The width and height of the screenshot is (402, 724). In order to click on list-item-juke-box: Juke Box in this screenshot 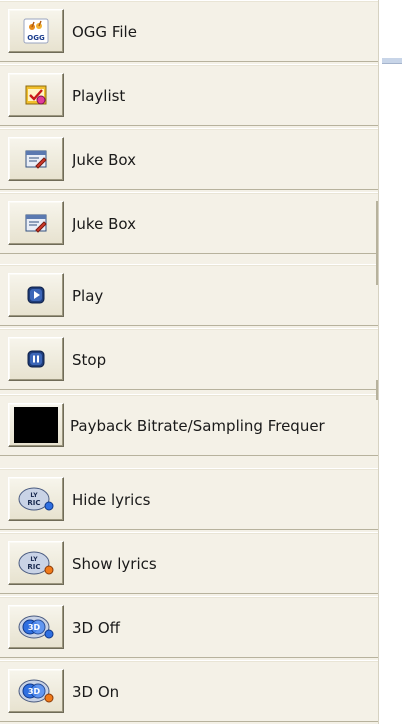, I will do `click(189, 159)`.